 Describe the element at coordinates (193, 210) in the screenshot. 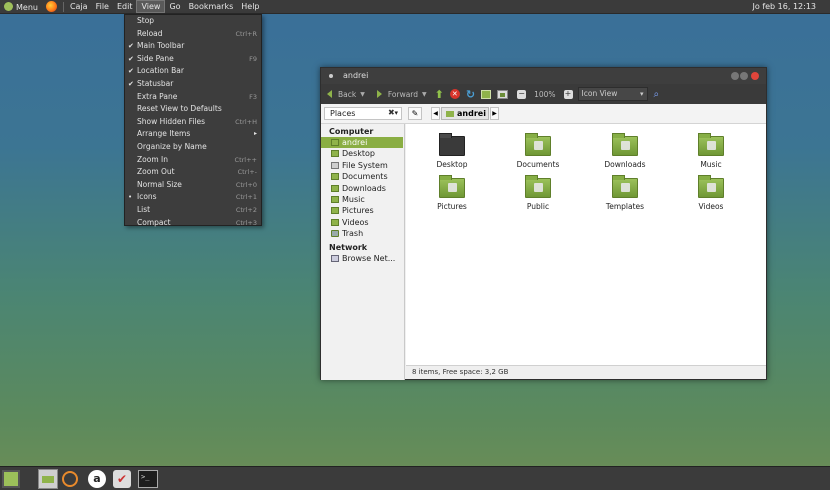

I see `view-menu-item: List Ctrl+2` at that location.